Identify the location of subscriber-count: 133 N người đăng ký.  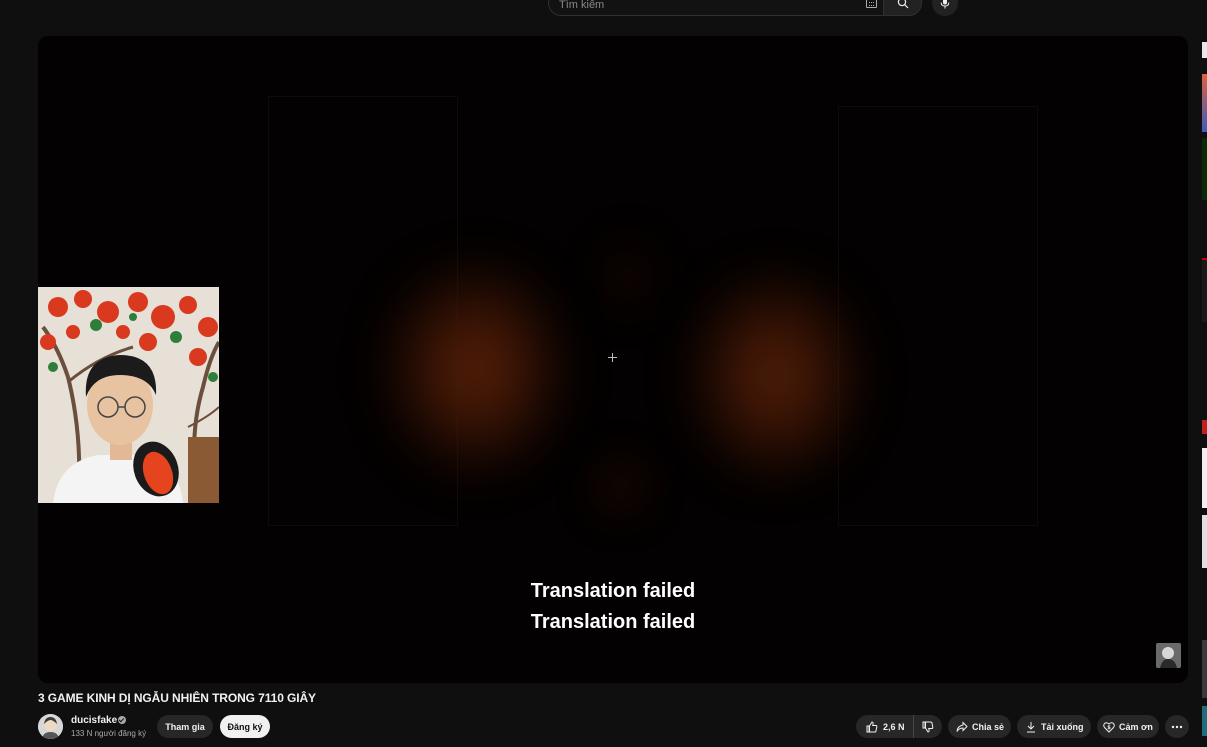
(109, 733).